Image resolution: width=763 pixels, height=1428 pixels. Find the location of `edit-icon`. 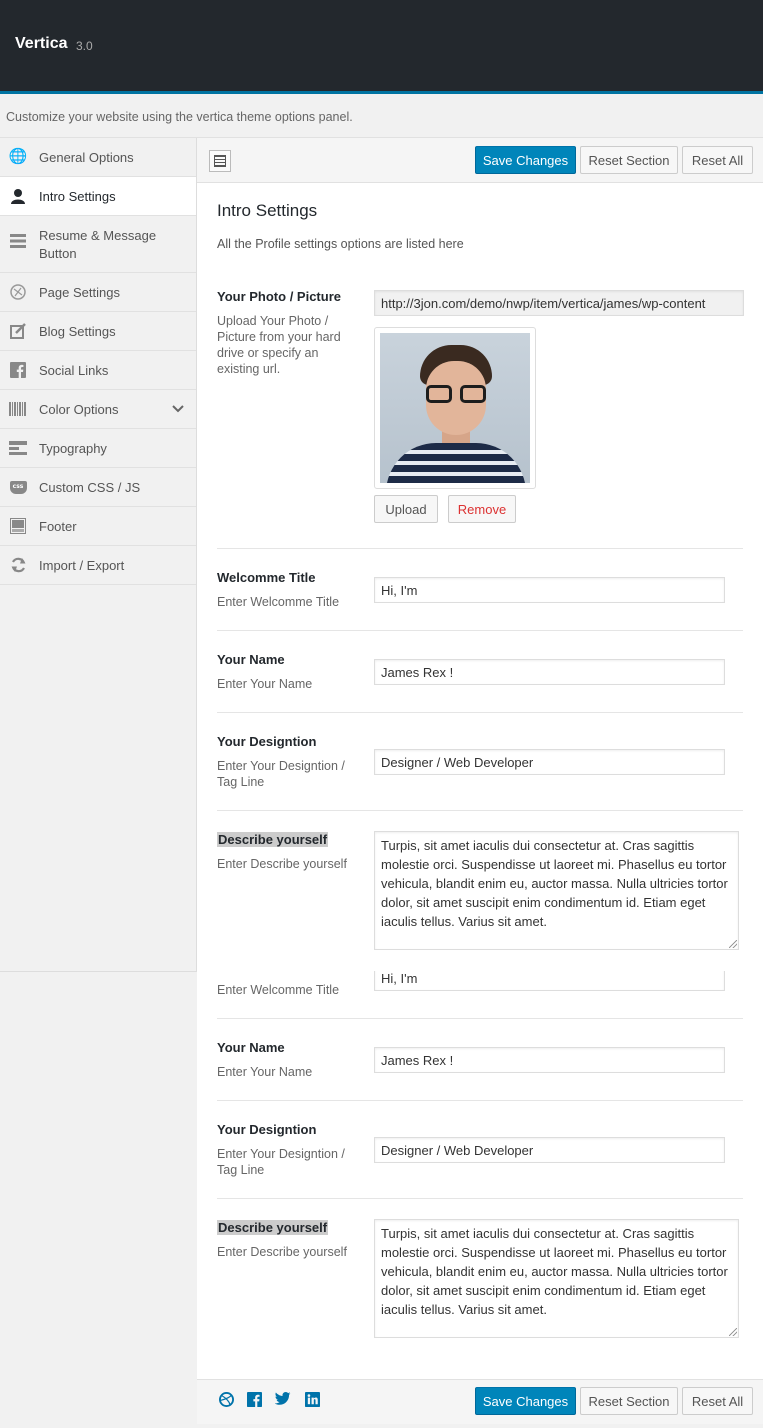

edit-icon is located at coordinates (18, 331).